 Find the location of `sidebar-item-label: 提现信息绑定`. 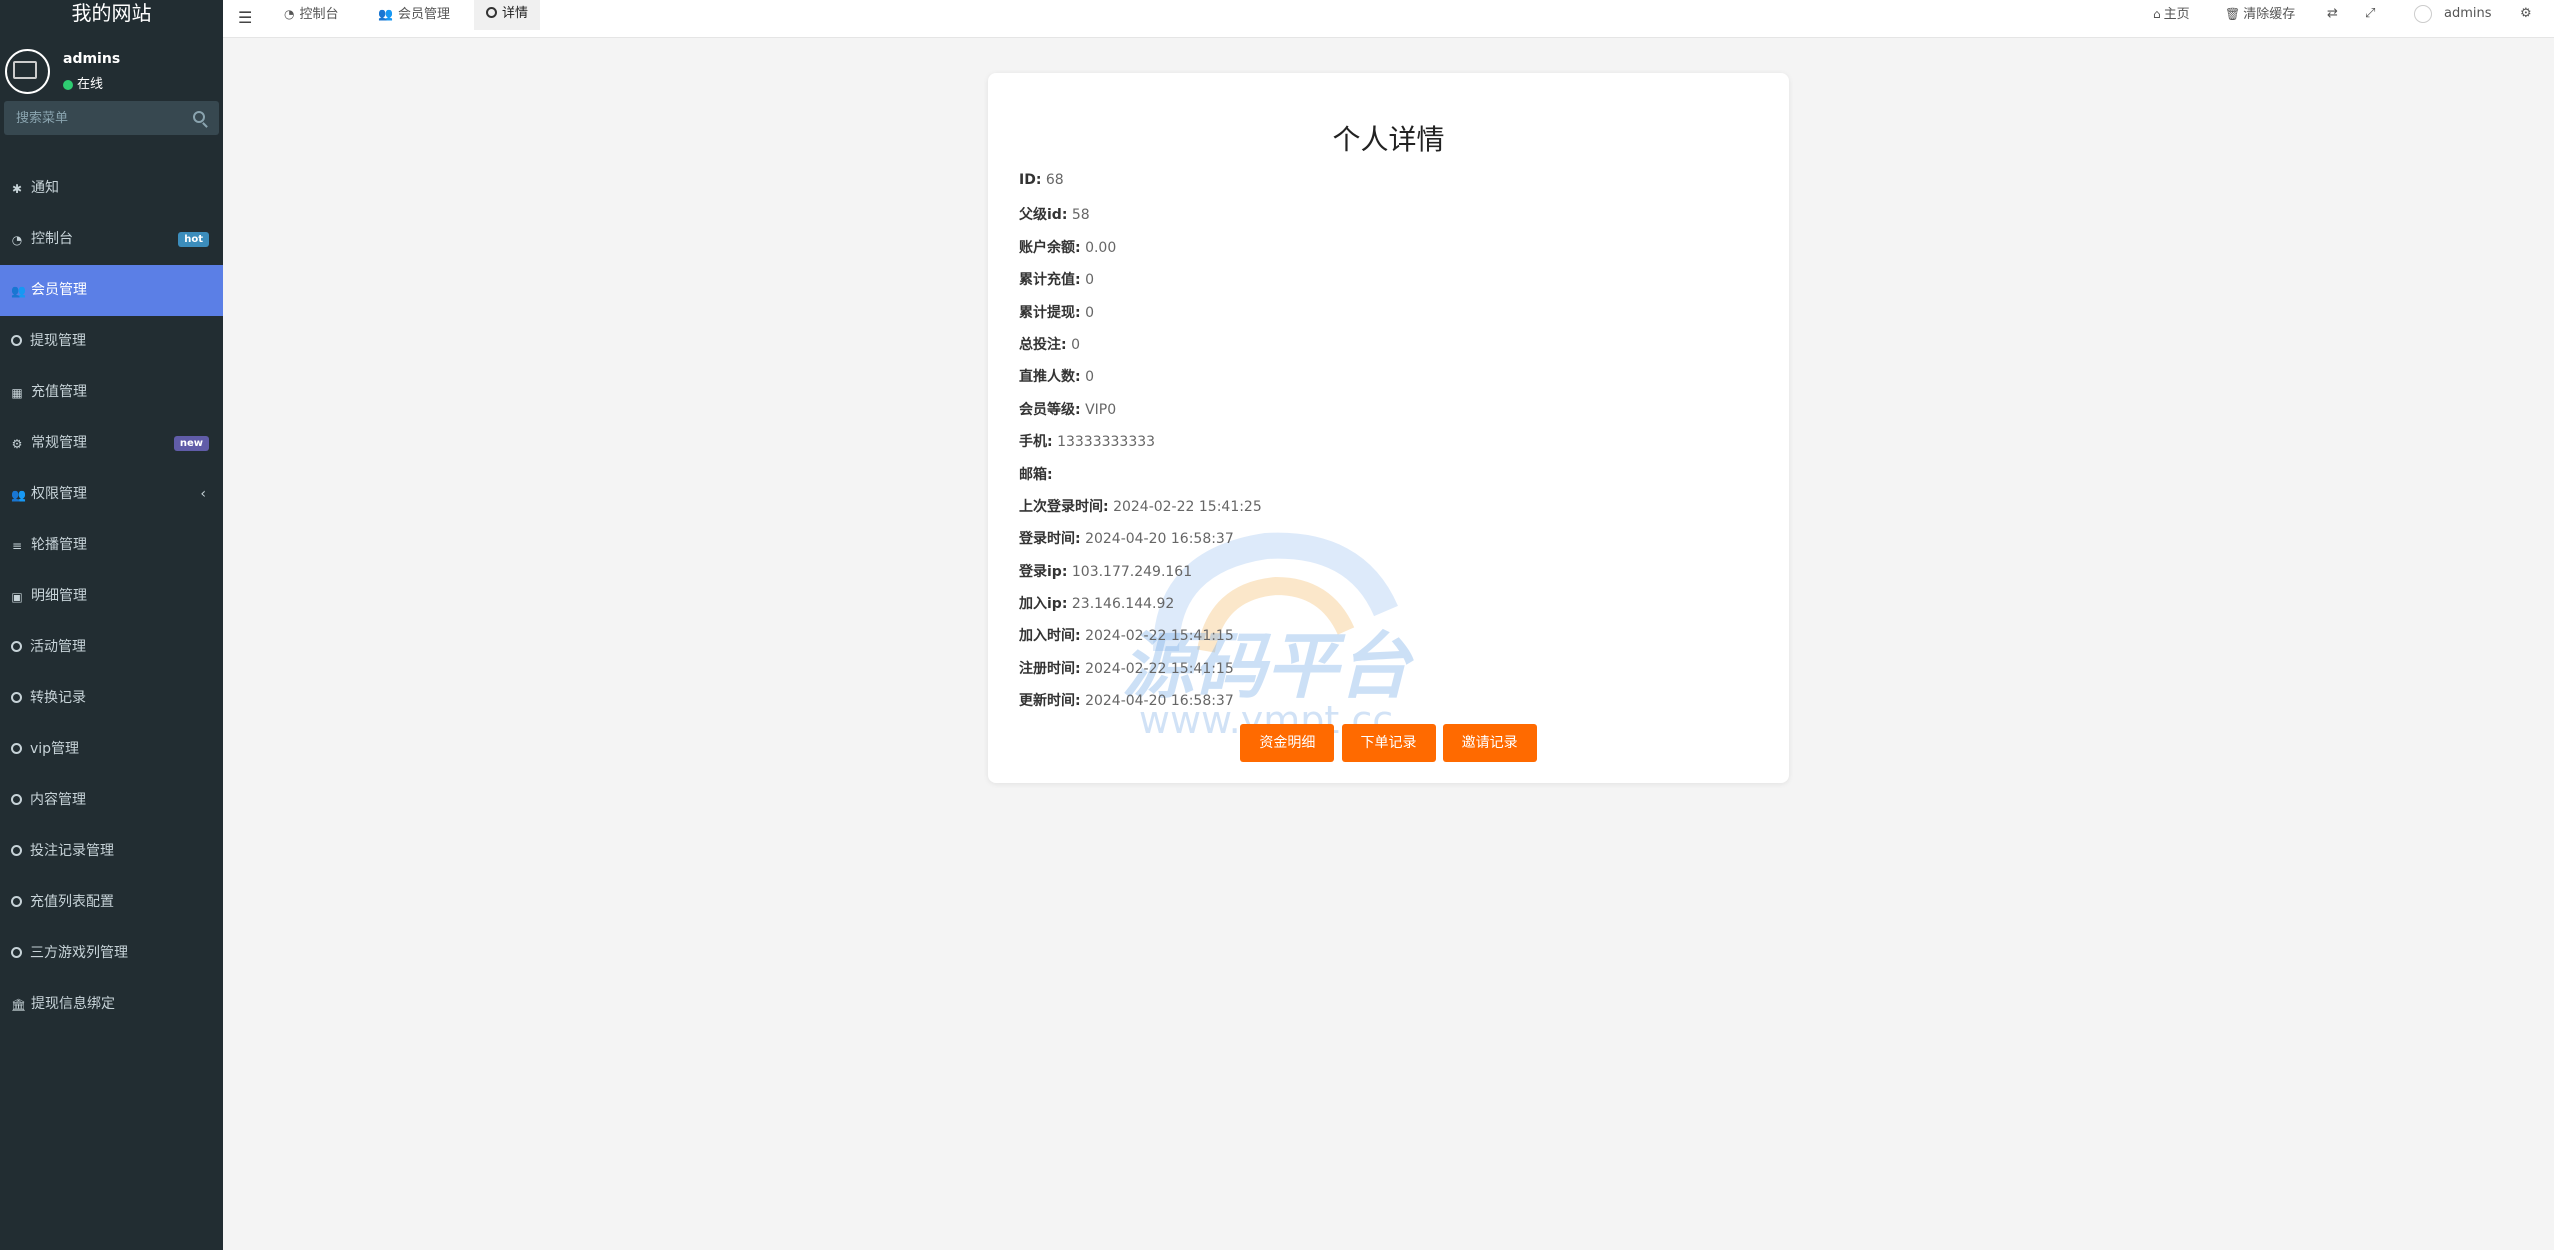

sidebar-item-label: 提现信息绑定 is located at coordinates (73, 1004).